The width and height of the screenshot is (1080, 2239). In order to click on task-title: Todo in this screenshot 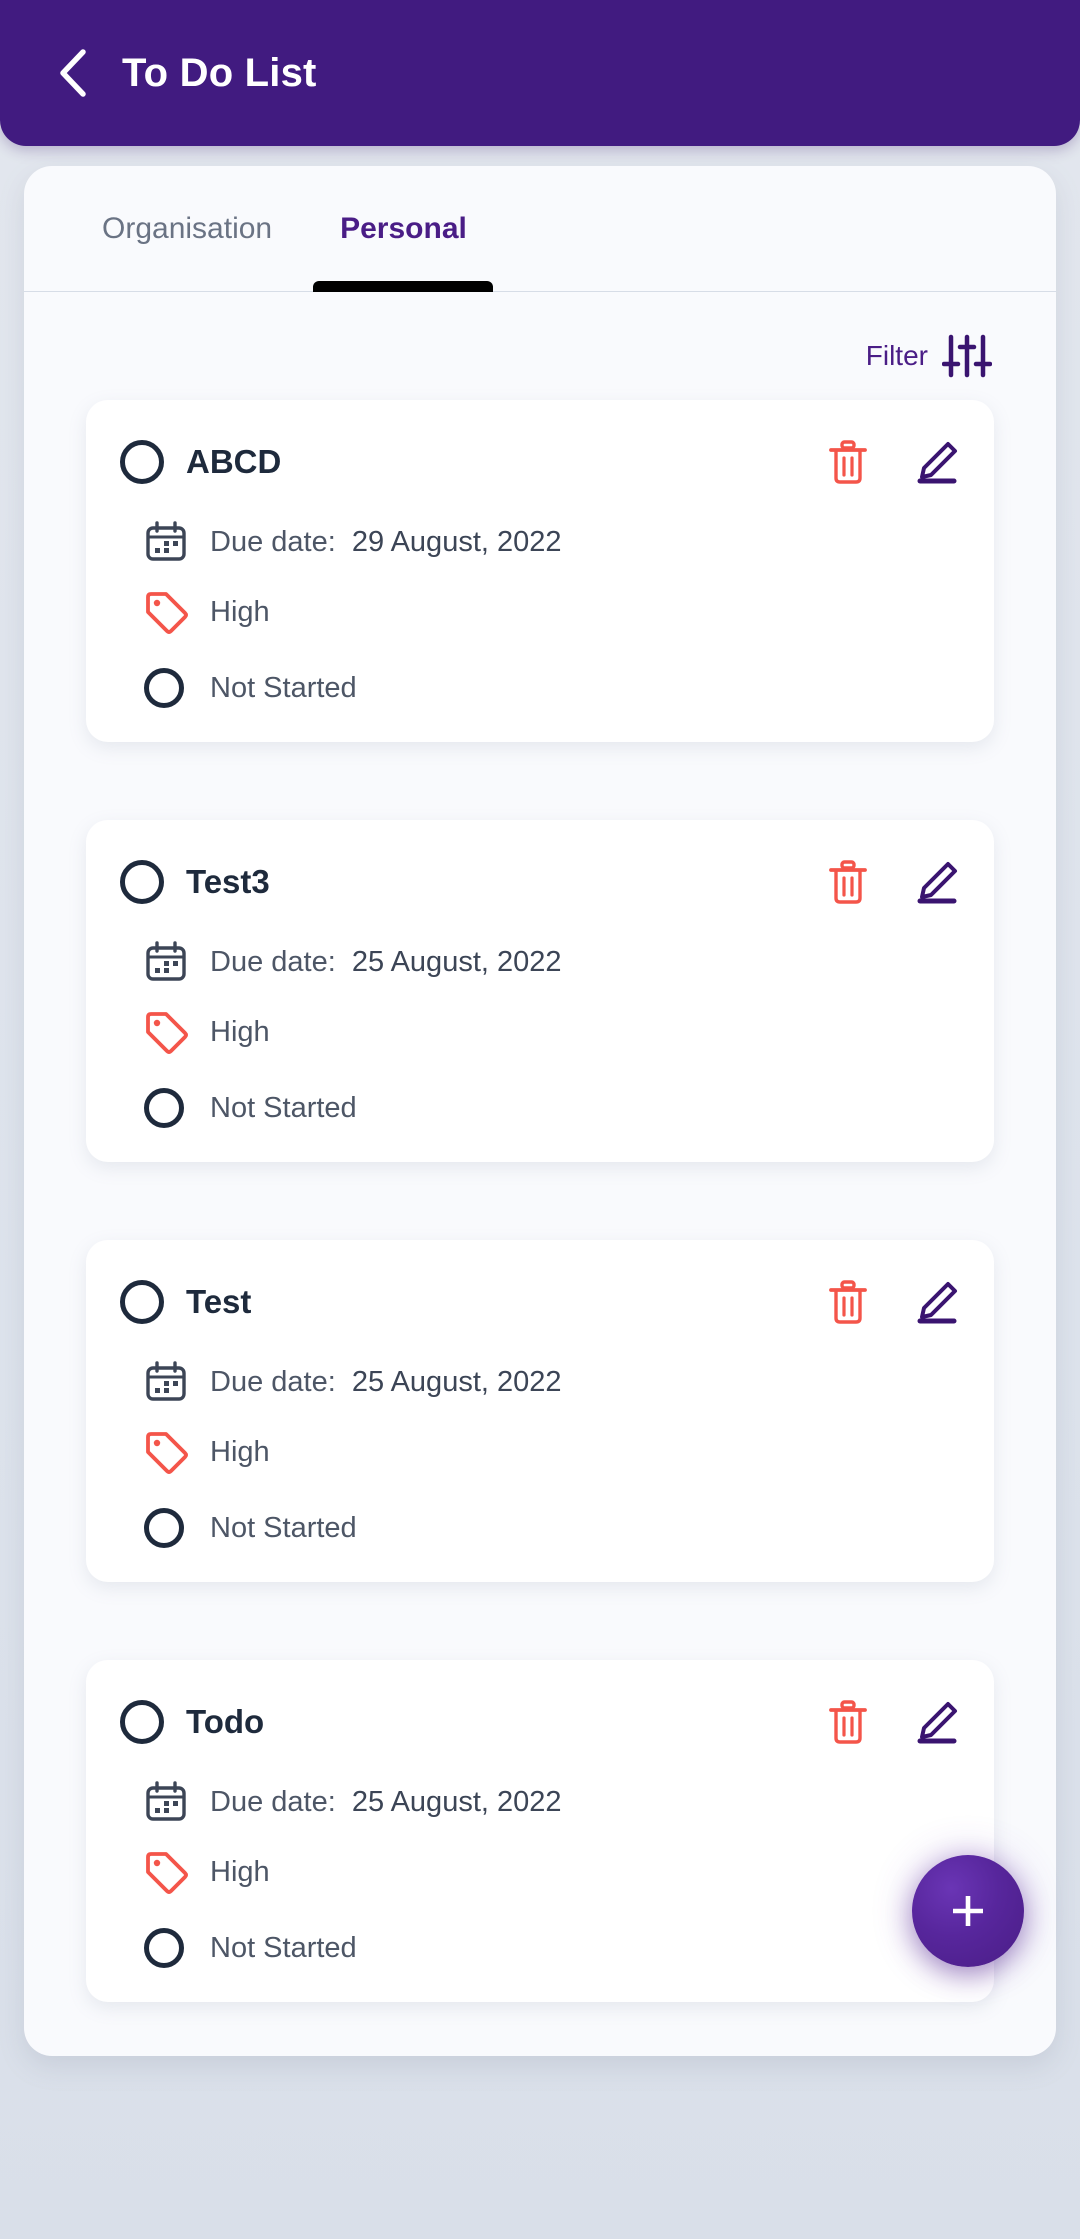, I will do `click(225, 1721)`.